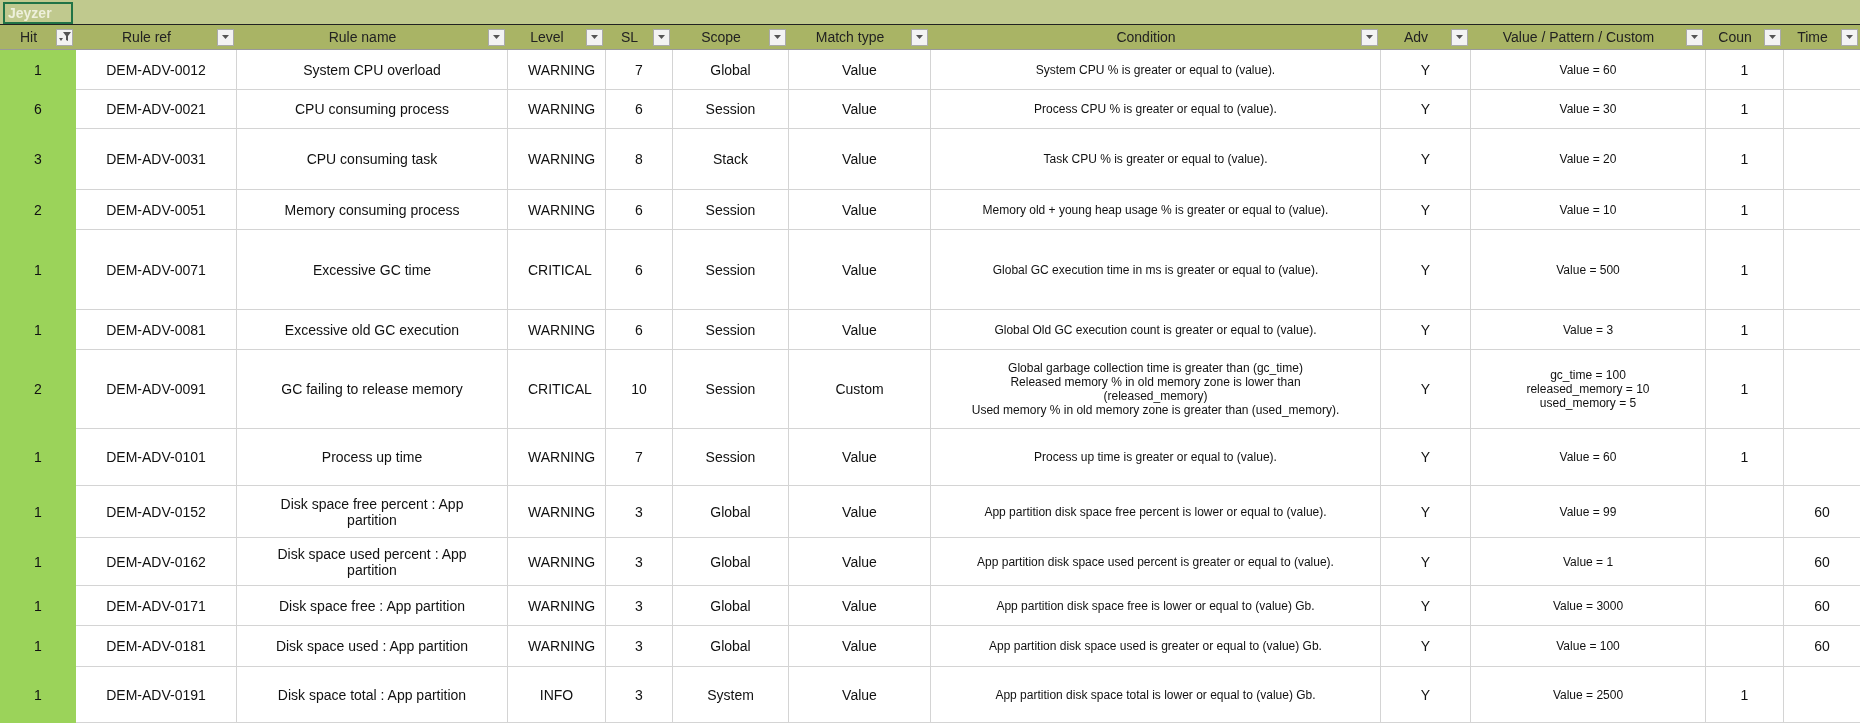 This screenshot has height=723, width=1860. I want to click on value-cell: Value = 60, so click(1588, 69).